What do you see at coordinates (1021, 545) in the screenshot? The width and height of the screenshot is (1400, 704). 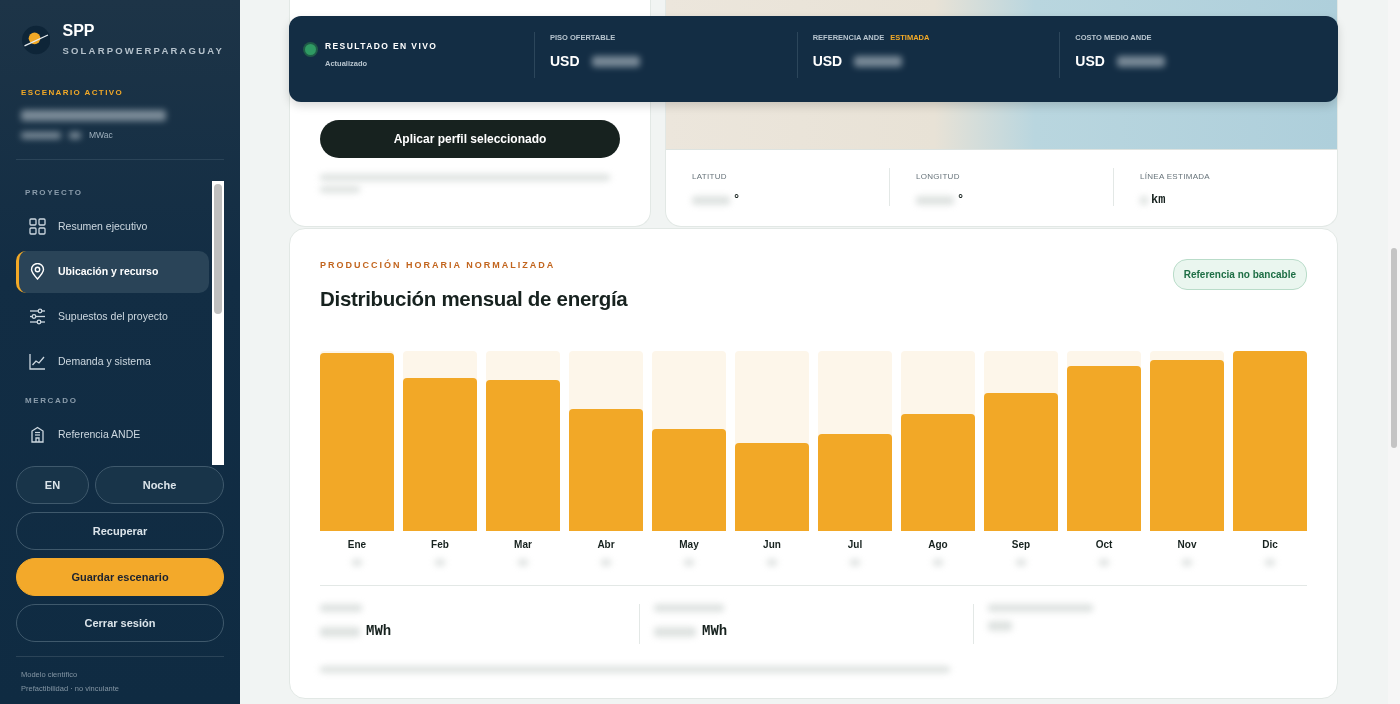 I see `month-label: Sep` at bounding box center [1021, 545].